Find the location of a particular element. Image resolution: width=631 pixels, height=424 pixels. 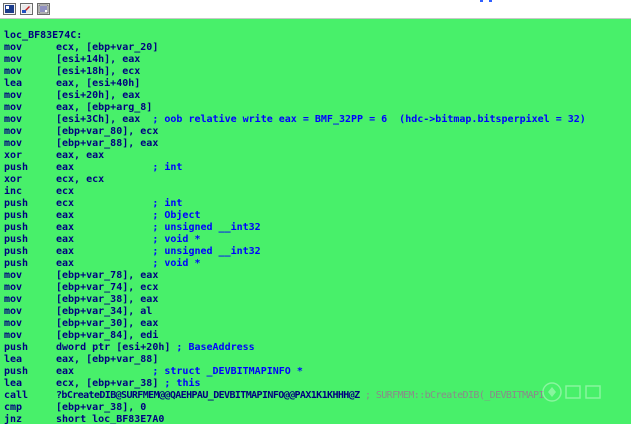

operand-text: [esi+18h], ecx is located at coordinates (98, 71).